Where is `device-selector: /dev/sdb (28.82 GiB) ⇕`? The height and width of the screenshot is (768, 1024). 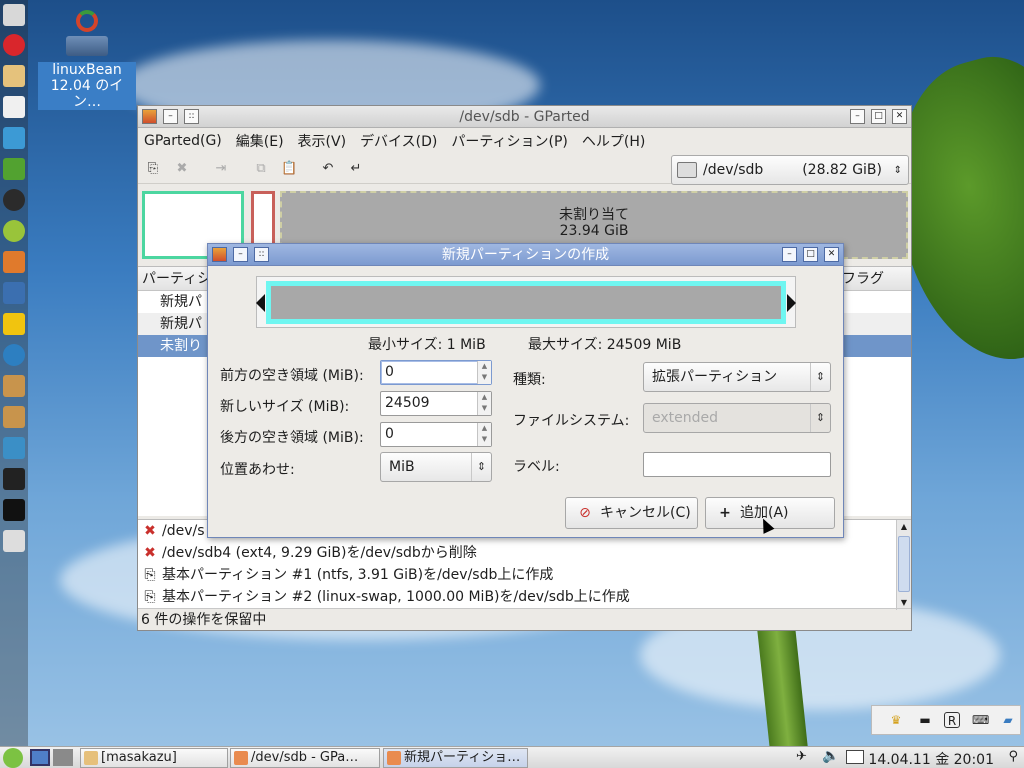
device-selector: /dev/sdb (28.82 GiB) ⇕ is located at coordinates (790, 170).